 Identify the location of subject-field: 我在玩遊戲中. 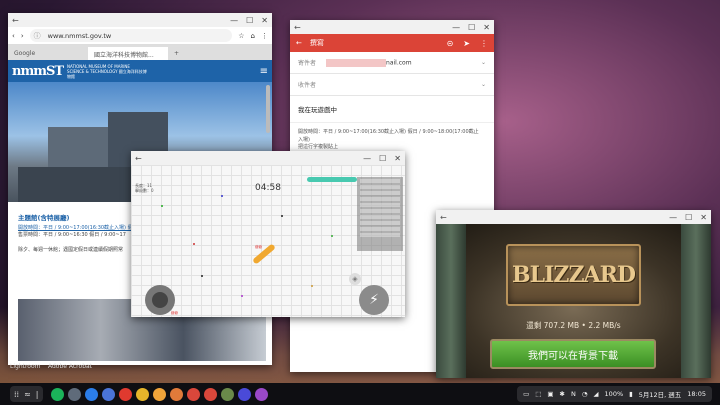
(392, 109).